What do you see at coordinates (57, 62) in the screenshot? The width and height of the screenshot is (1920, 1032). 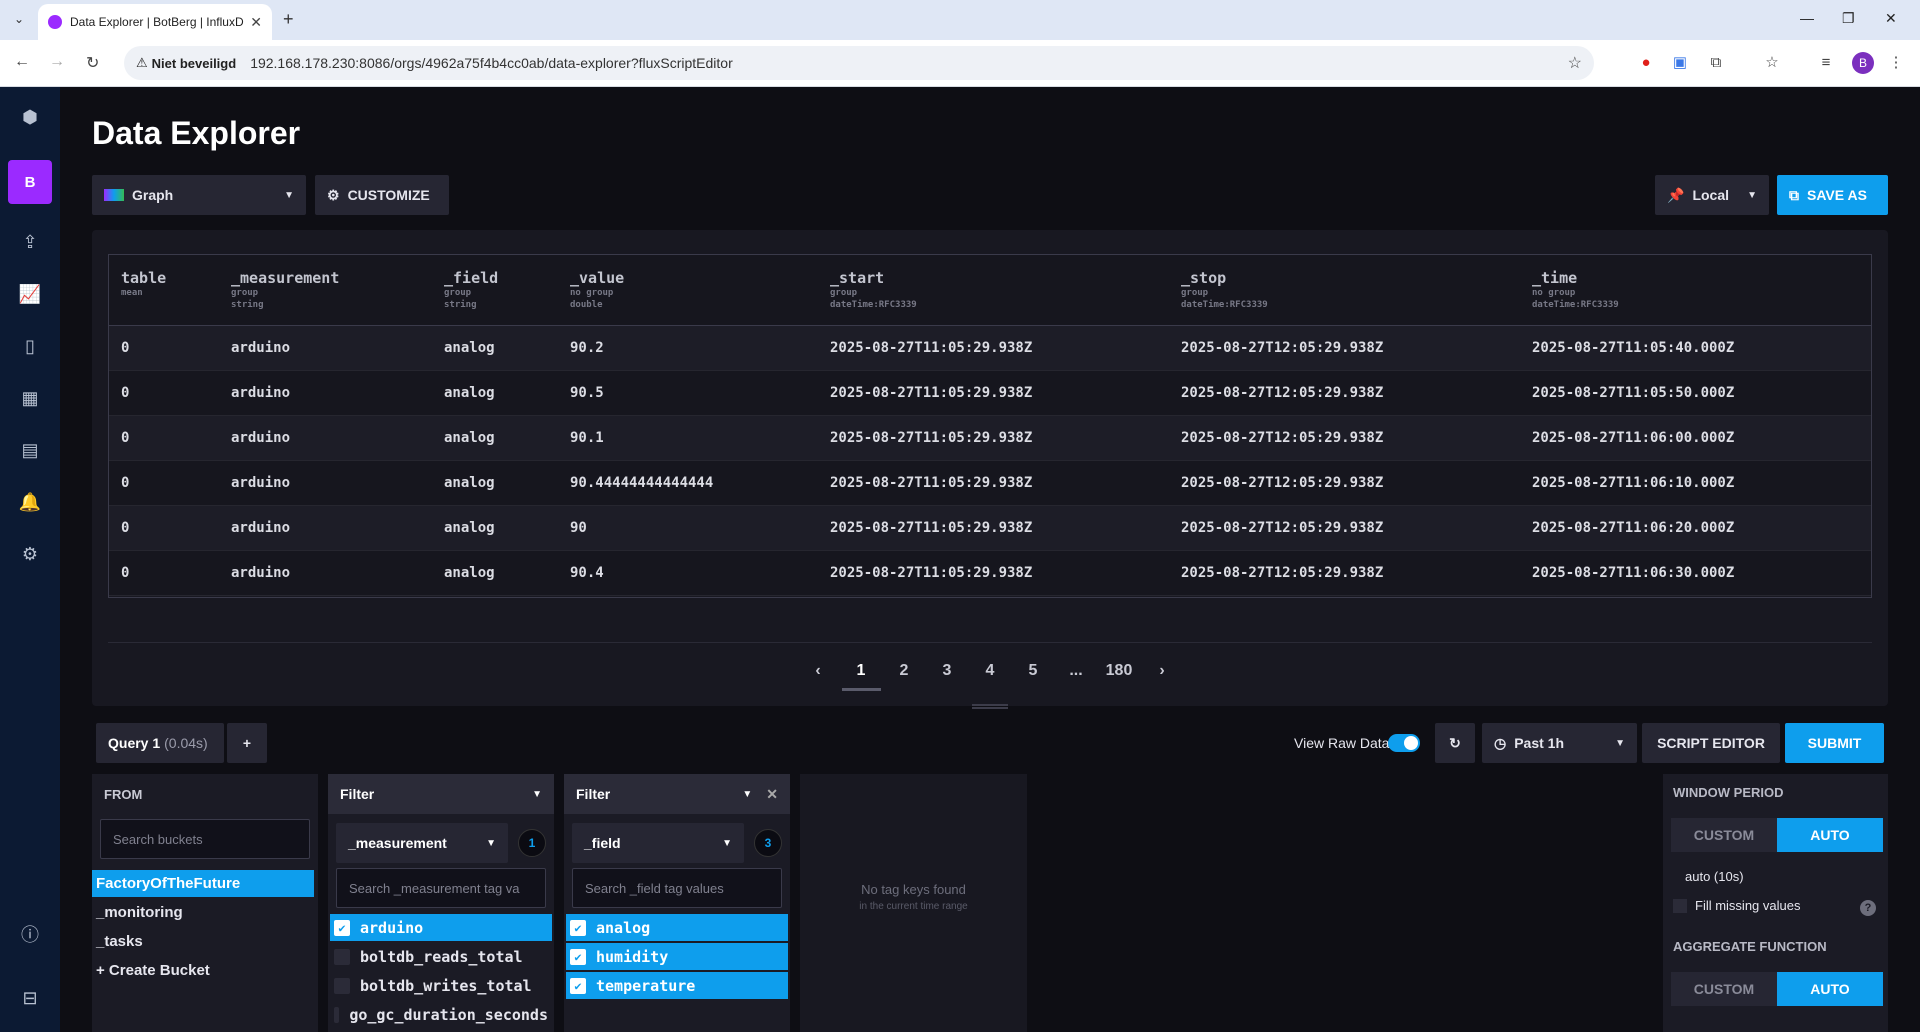 I see `forward-icon: →` at bounding box center [57, 62].